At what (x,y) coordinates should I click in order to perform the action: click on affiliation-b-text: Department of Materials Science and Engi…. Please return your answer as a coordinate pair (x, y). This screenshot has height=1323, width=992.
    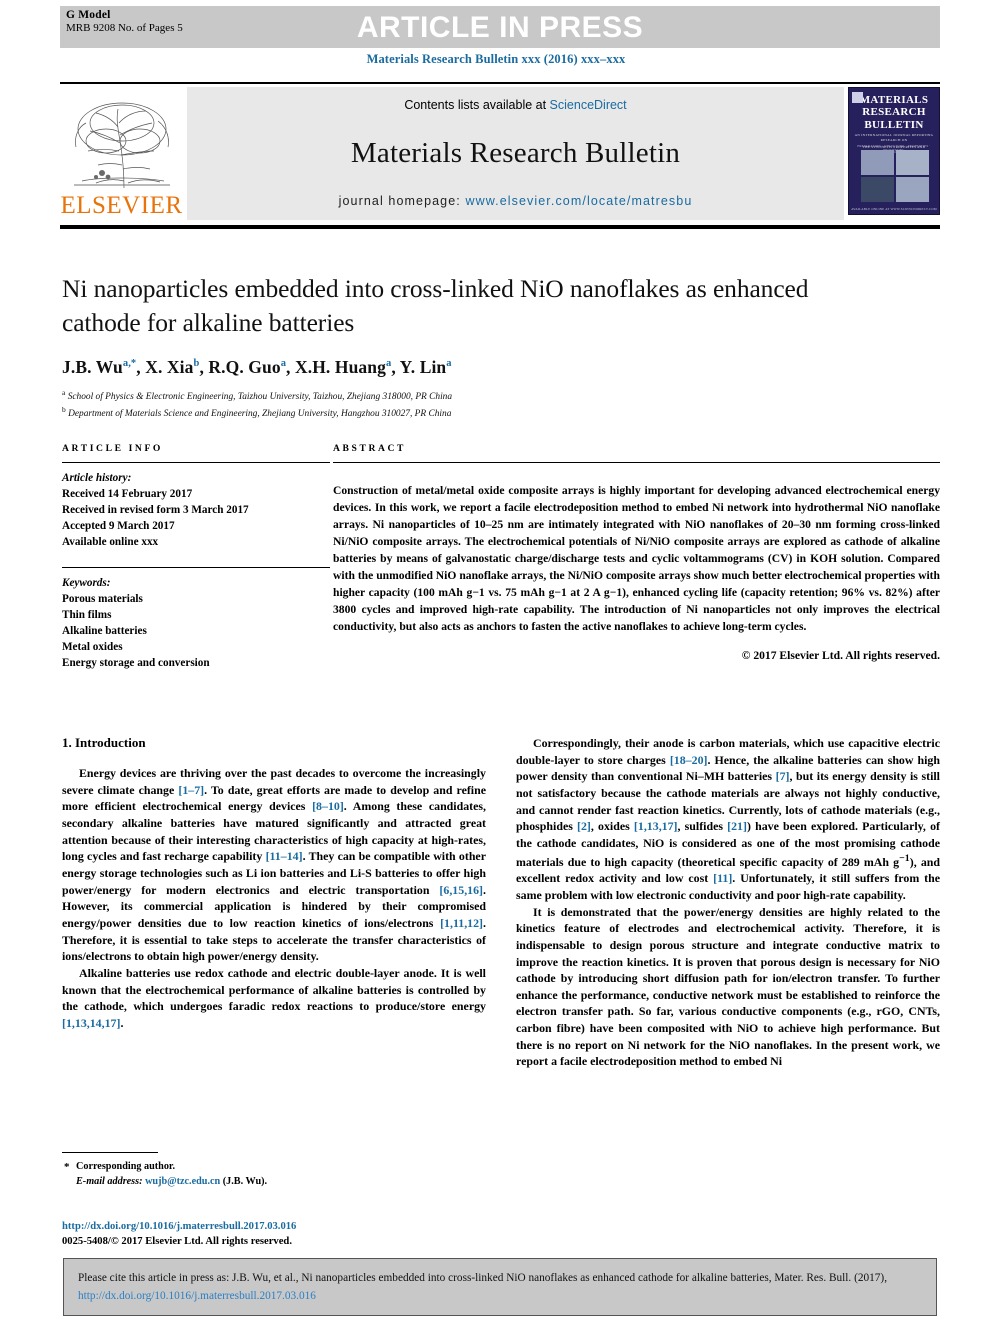
    Looking at the image, I should click on (260, 414).